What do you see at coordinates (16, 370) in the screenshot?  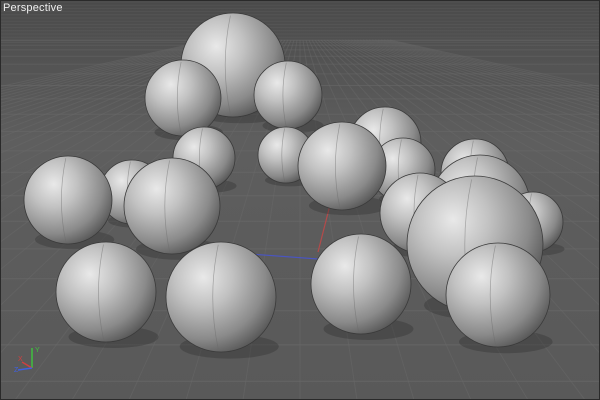 I see `gizmo-z-label: Z` at bounding box center [16, 370].